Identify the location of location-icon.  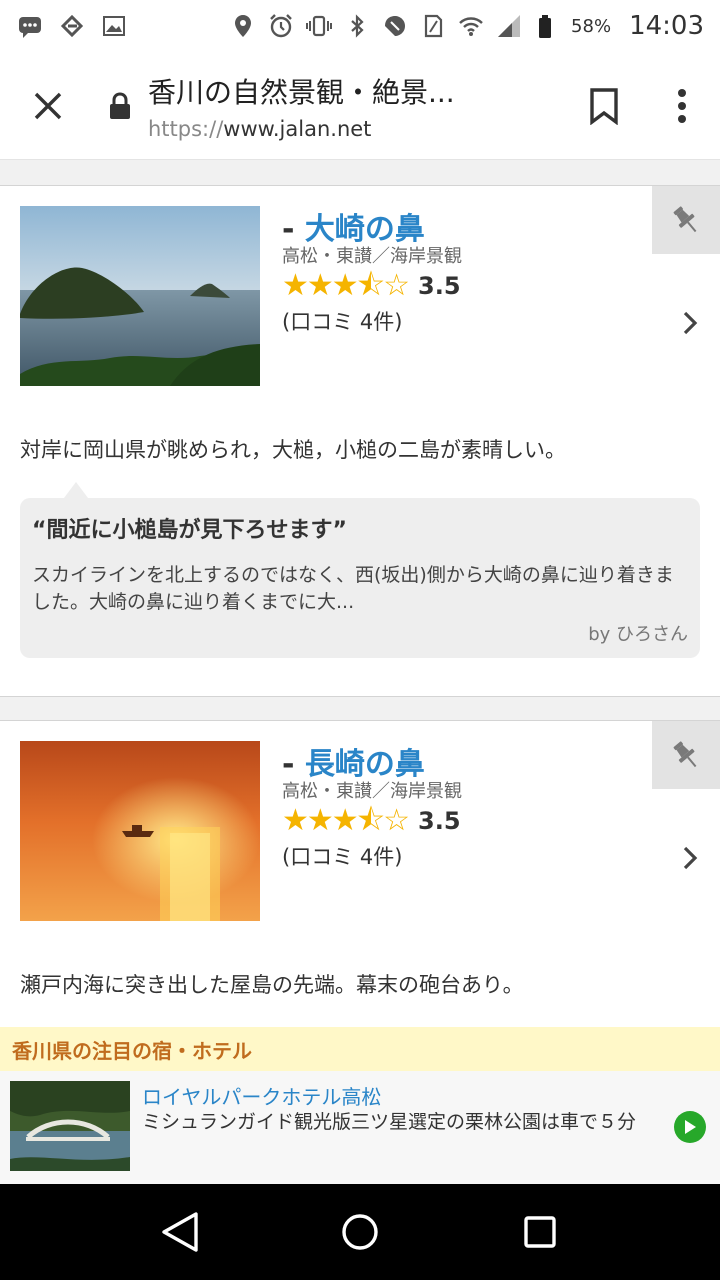
(243, 26).